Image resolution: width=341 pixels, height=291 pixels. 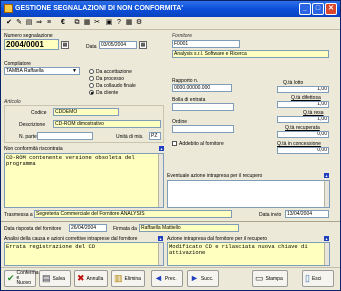 What do you see at coordinates (77, 23) in the screenshot?
I see `copy-icon: ⧉` at bounding box center [77, 23].